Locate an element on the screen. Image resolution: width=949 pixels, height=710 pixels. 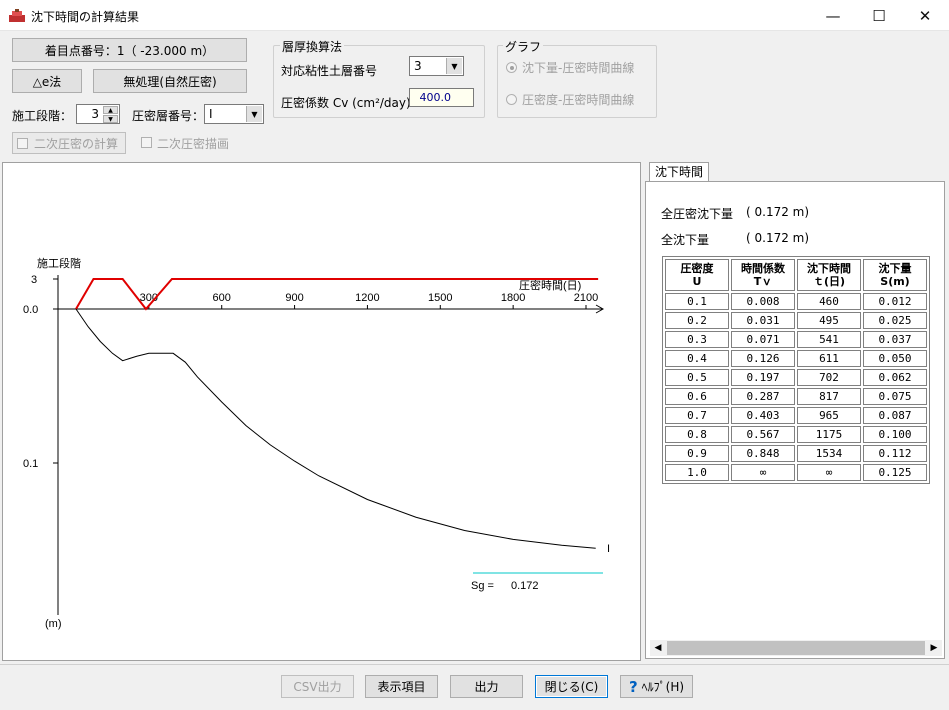
no-treatment-button: 無処理(自然圧密) is located at coordinates (170, 81).